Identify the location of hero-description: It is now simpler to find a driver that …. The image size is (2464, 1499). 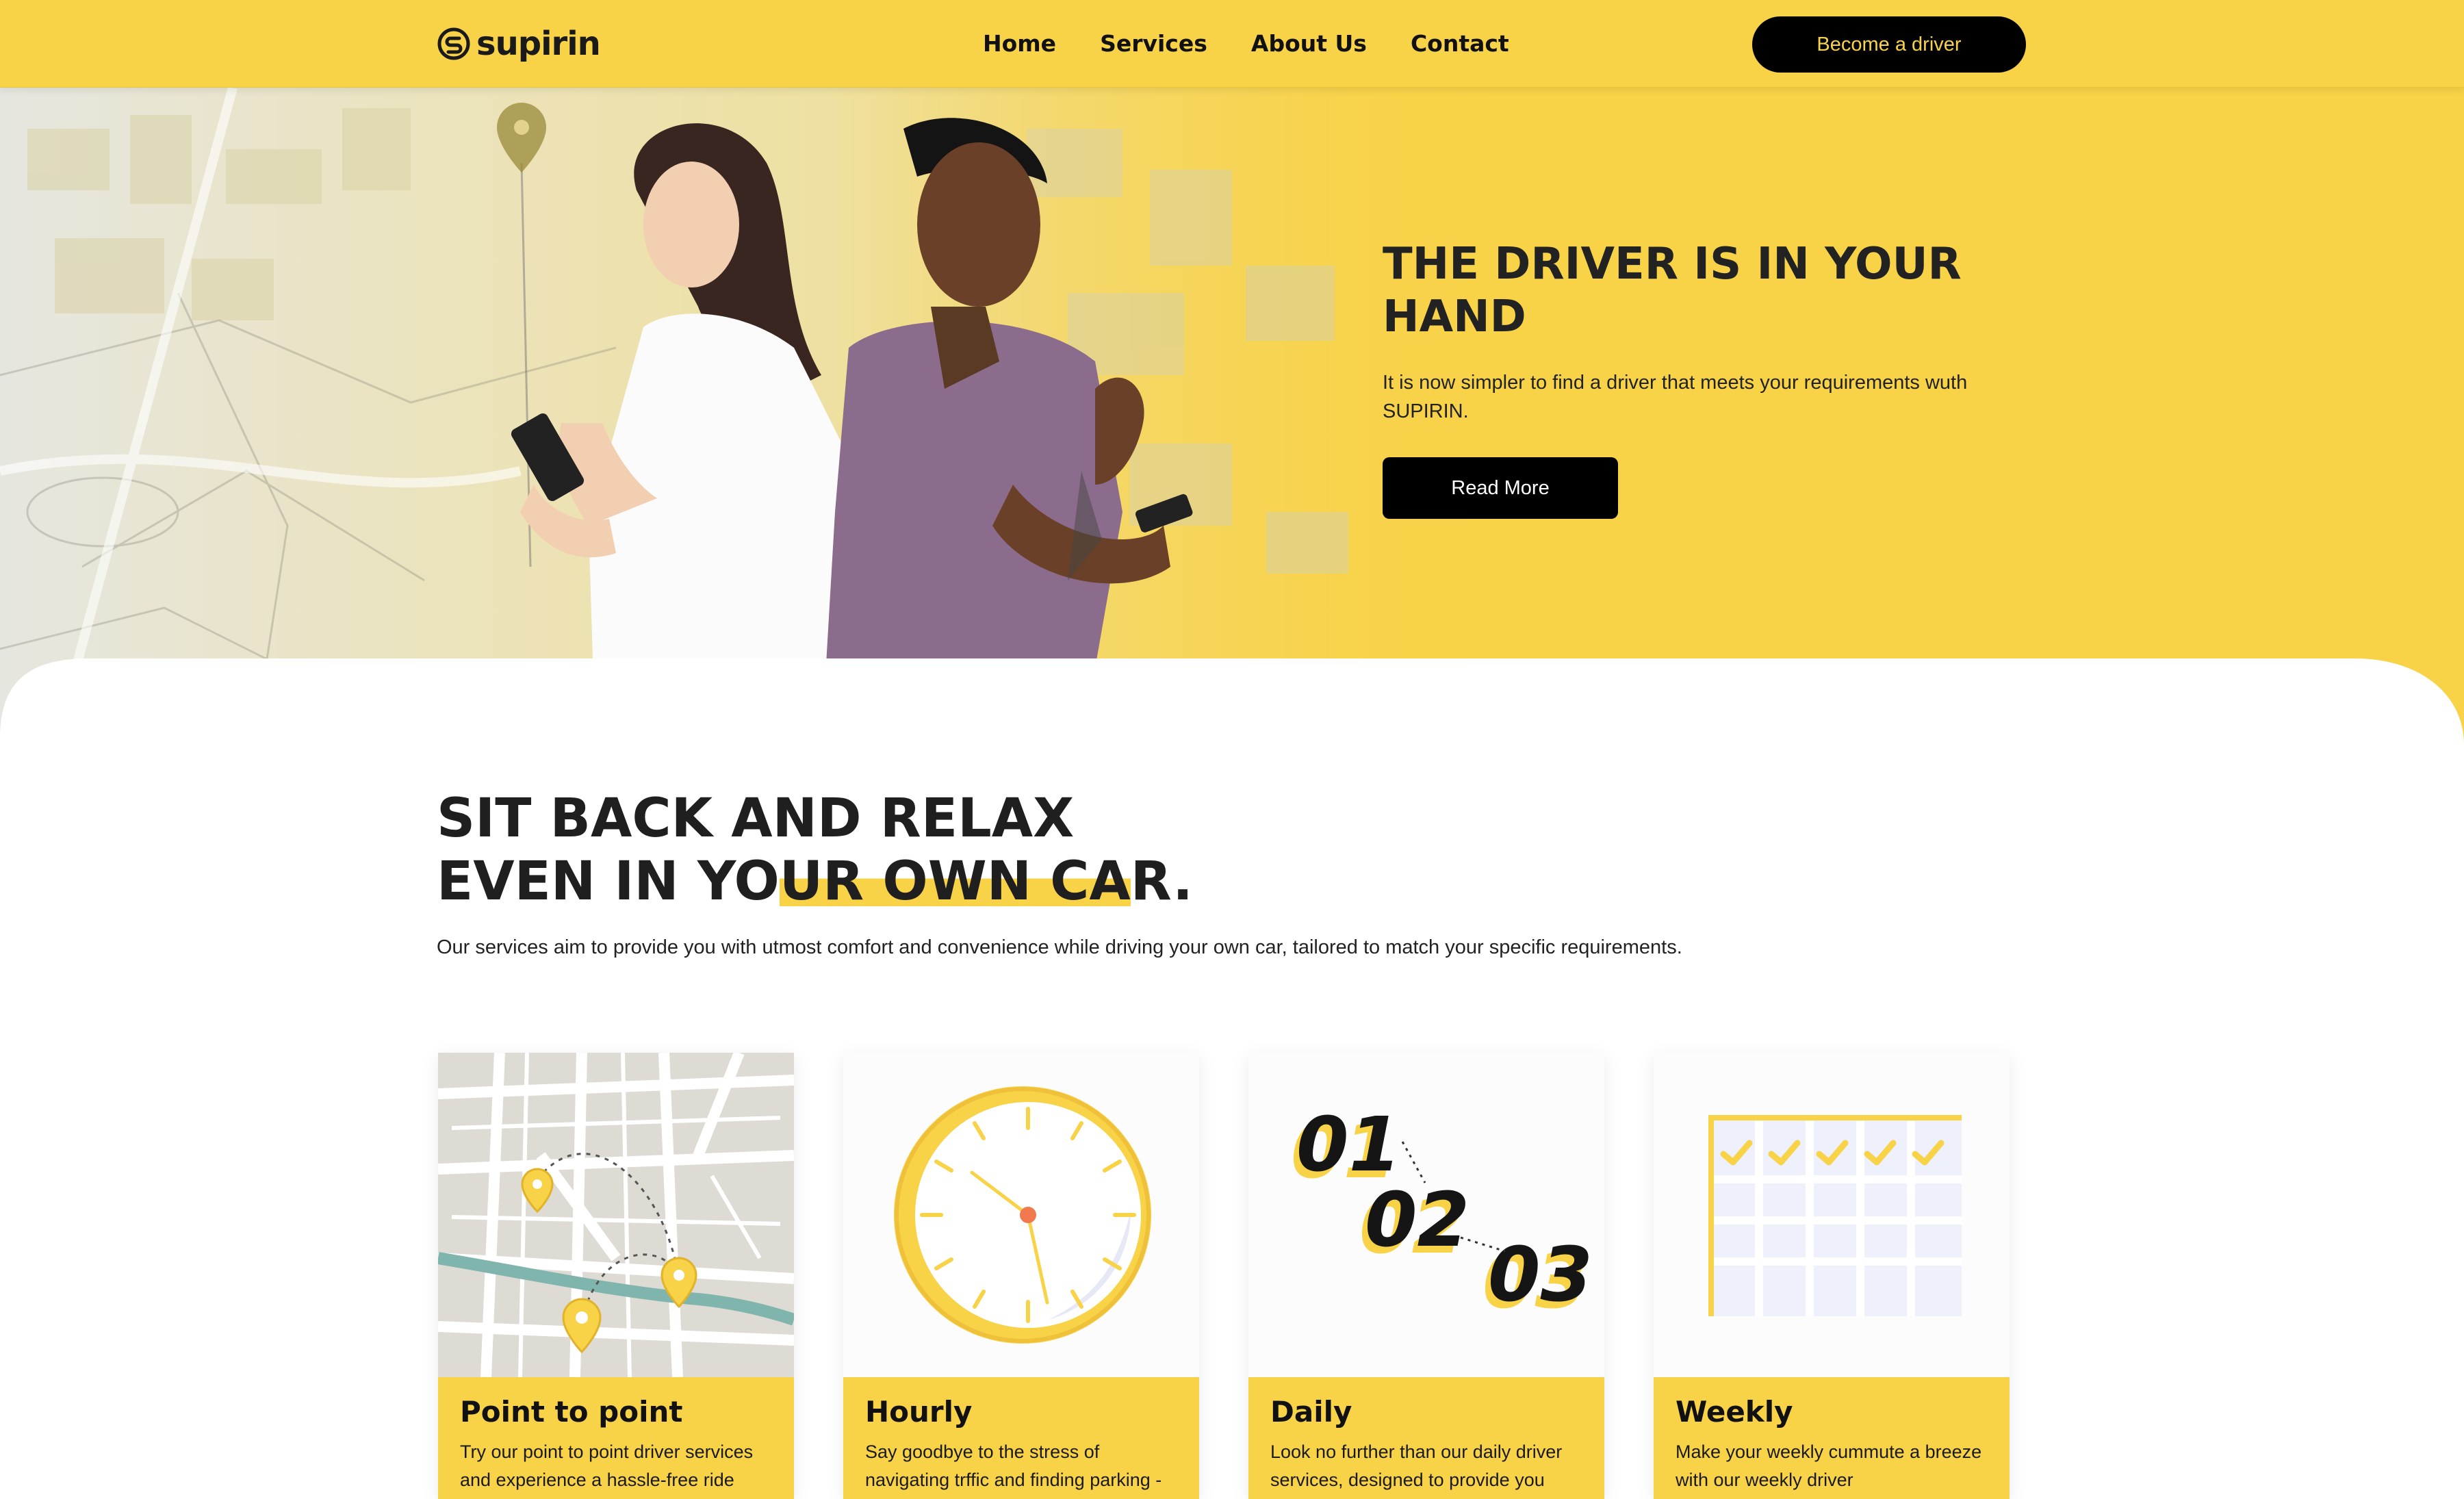
(1676, 397).